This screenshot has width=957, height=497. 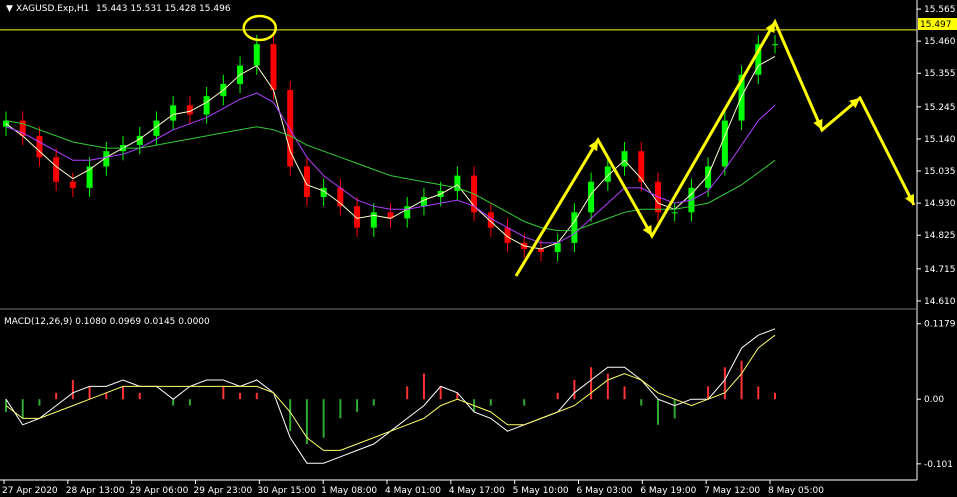 I want to click on price-tick-label: 15.460, so click(x=940, y=42).